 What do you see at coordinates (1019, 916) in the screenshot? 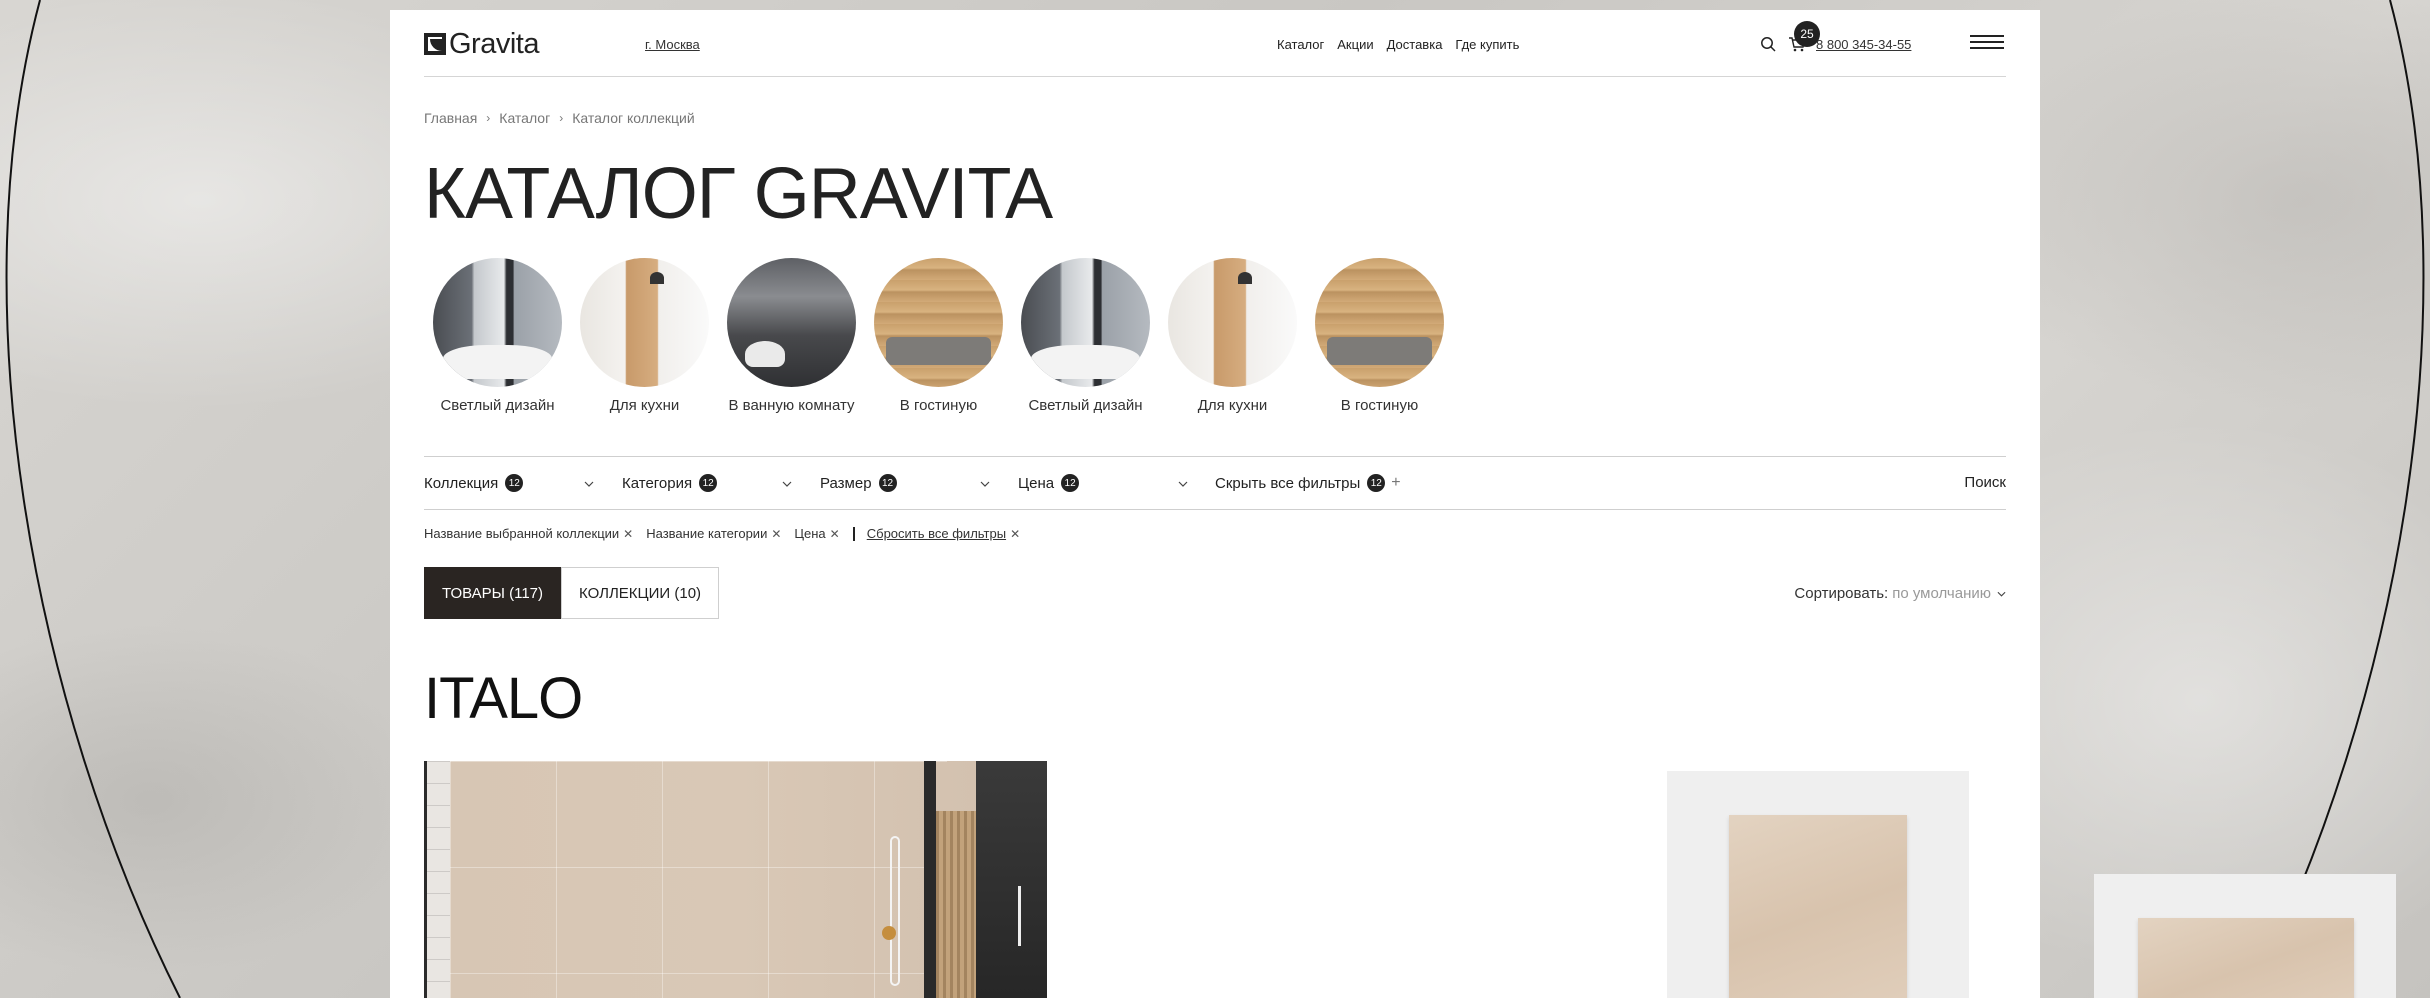
I see `door-handle` at bounding box center [1019, 916].